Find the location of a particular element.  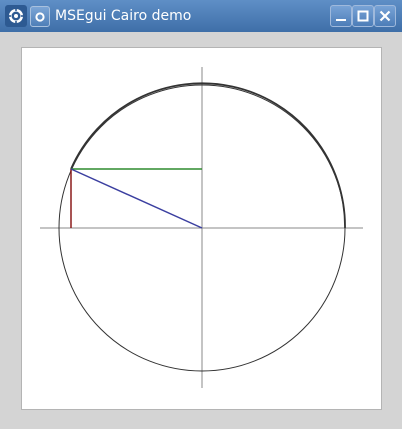

close-icon is located at coordinates (385, 16).